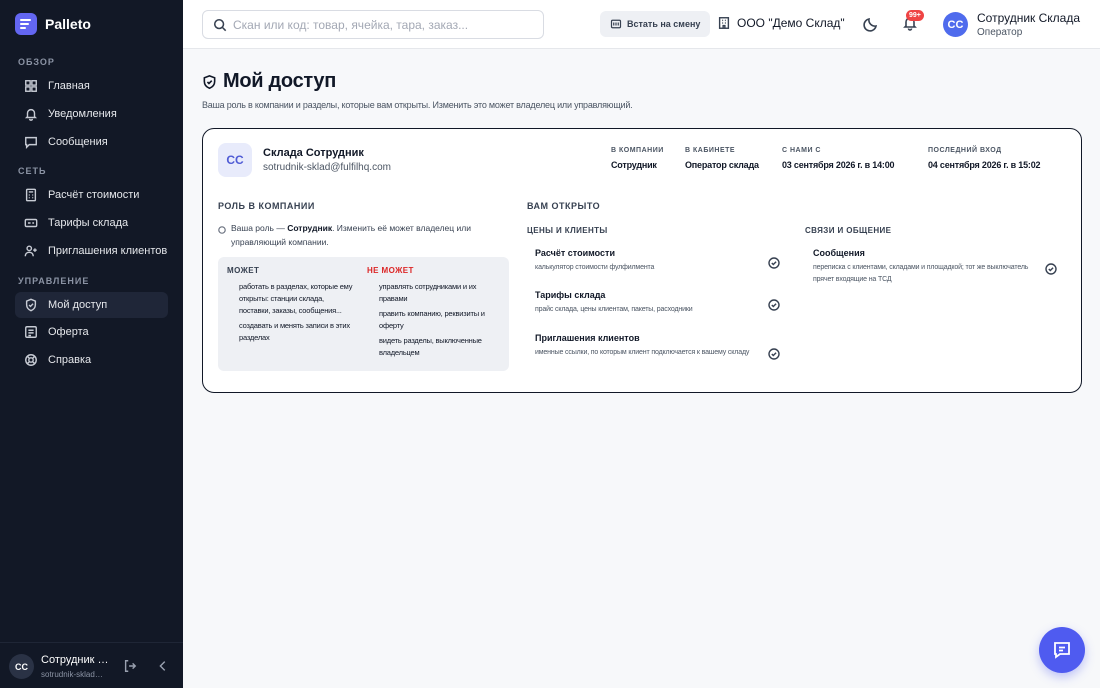 The height and width of the screenshot is (688, 1100). What do you see at coordinates (595, 267) in the screenshot?
I see `access-item-desc: калькулятор стоимости фулфилмента` at bounding box center [595, 267].